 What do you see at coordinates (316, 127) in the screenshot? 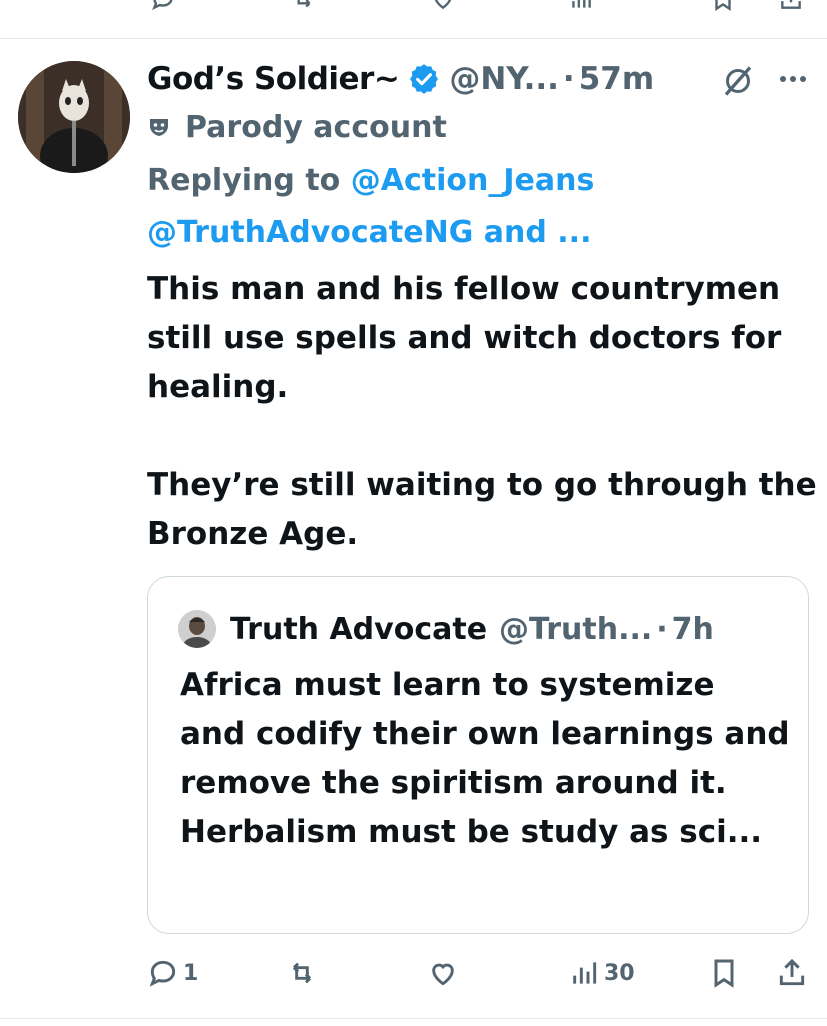
I see `parody-account-text: Parody account` at bounding box center [316, 127].